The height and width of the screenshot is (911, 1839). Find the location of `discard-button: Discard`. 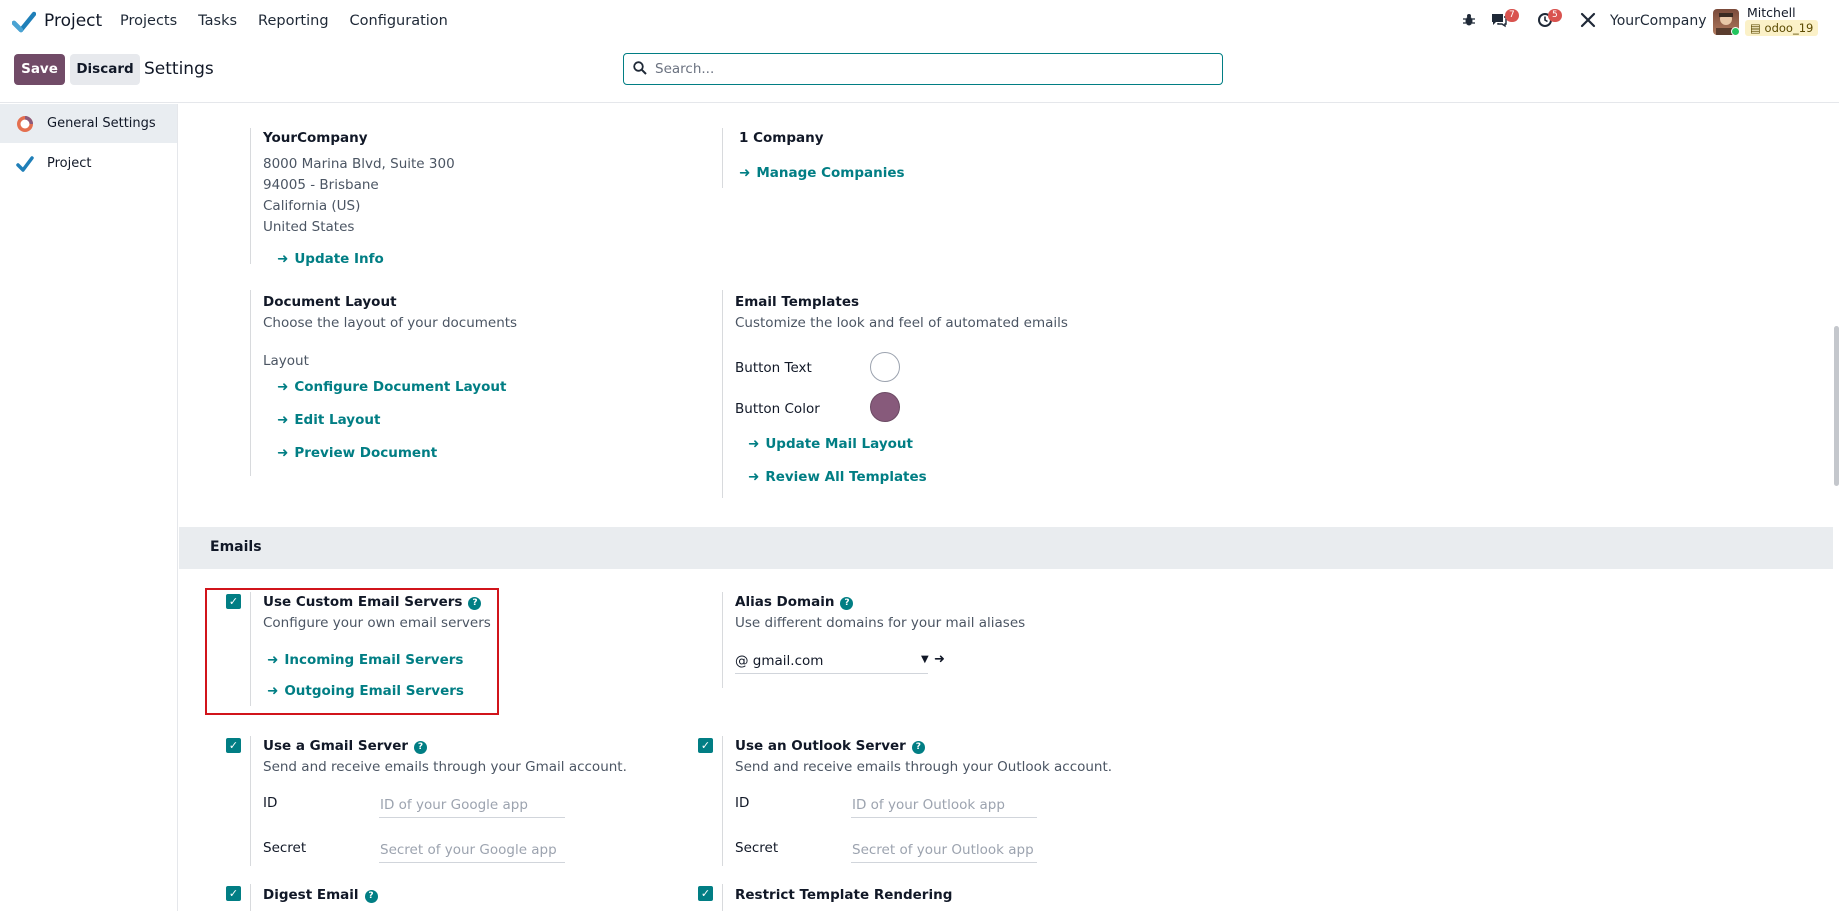

discard-button: Discard is located at coordinates (105, 69).